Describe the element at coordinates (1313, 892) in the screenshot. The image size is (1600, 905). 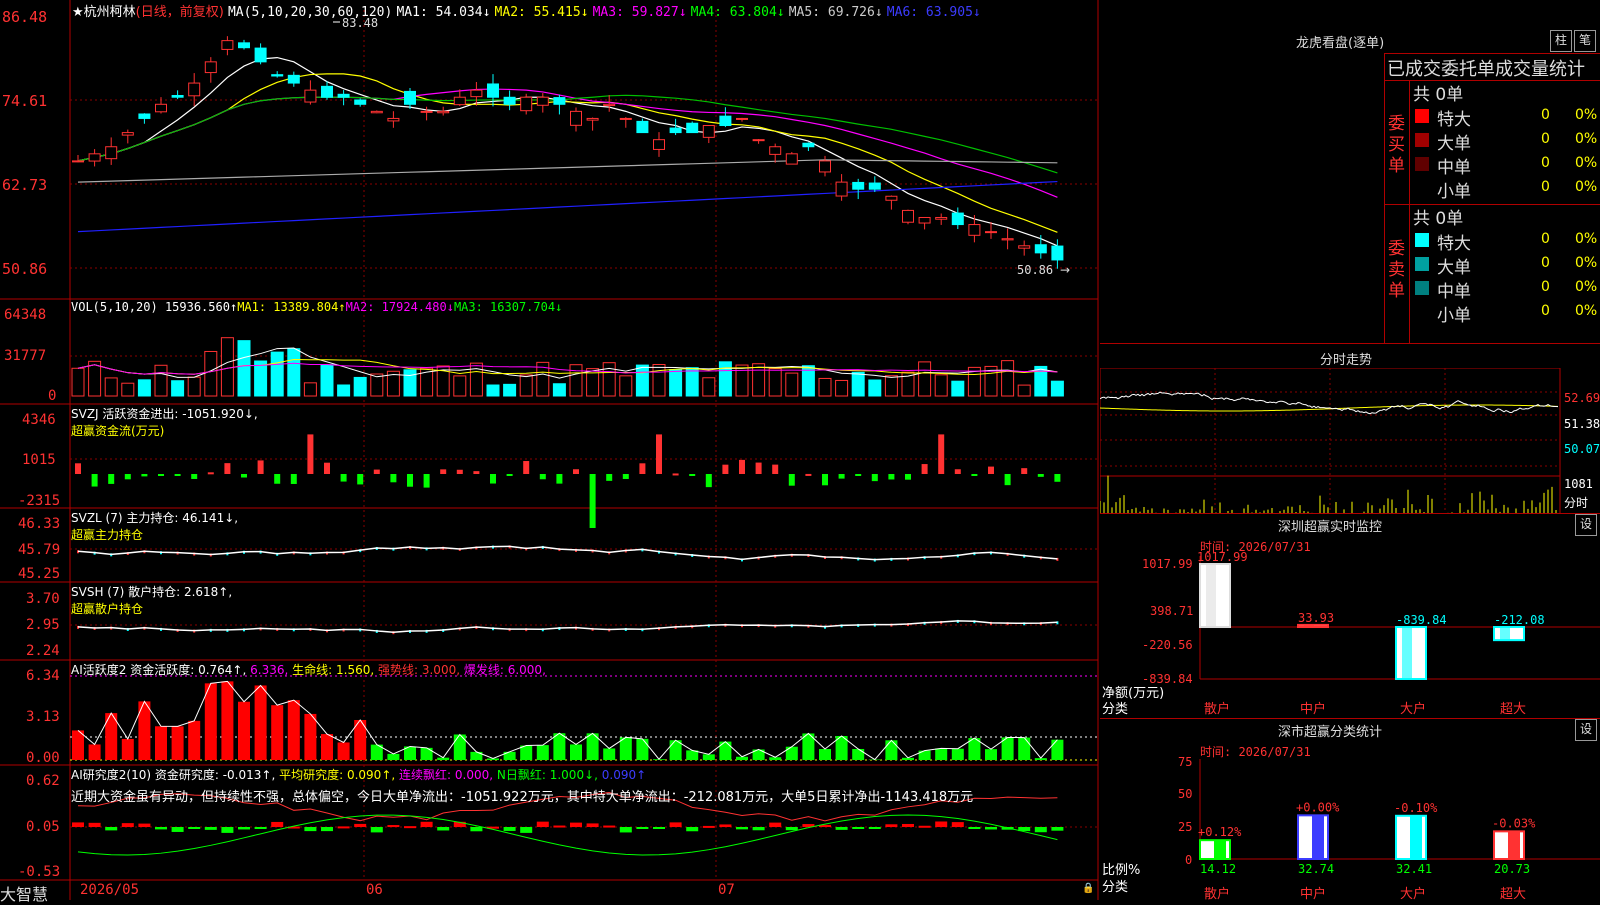
I see `class-cat-2: 中户` at that location.